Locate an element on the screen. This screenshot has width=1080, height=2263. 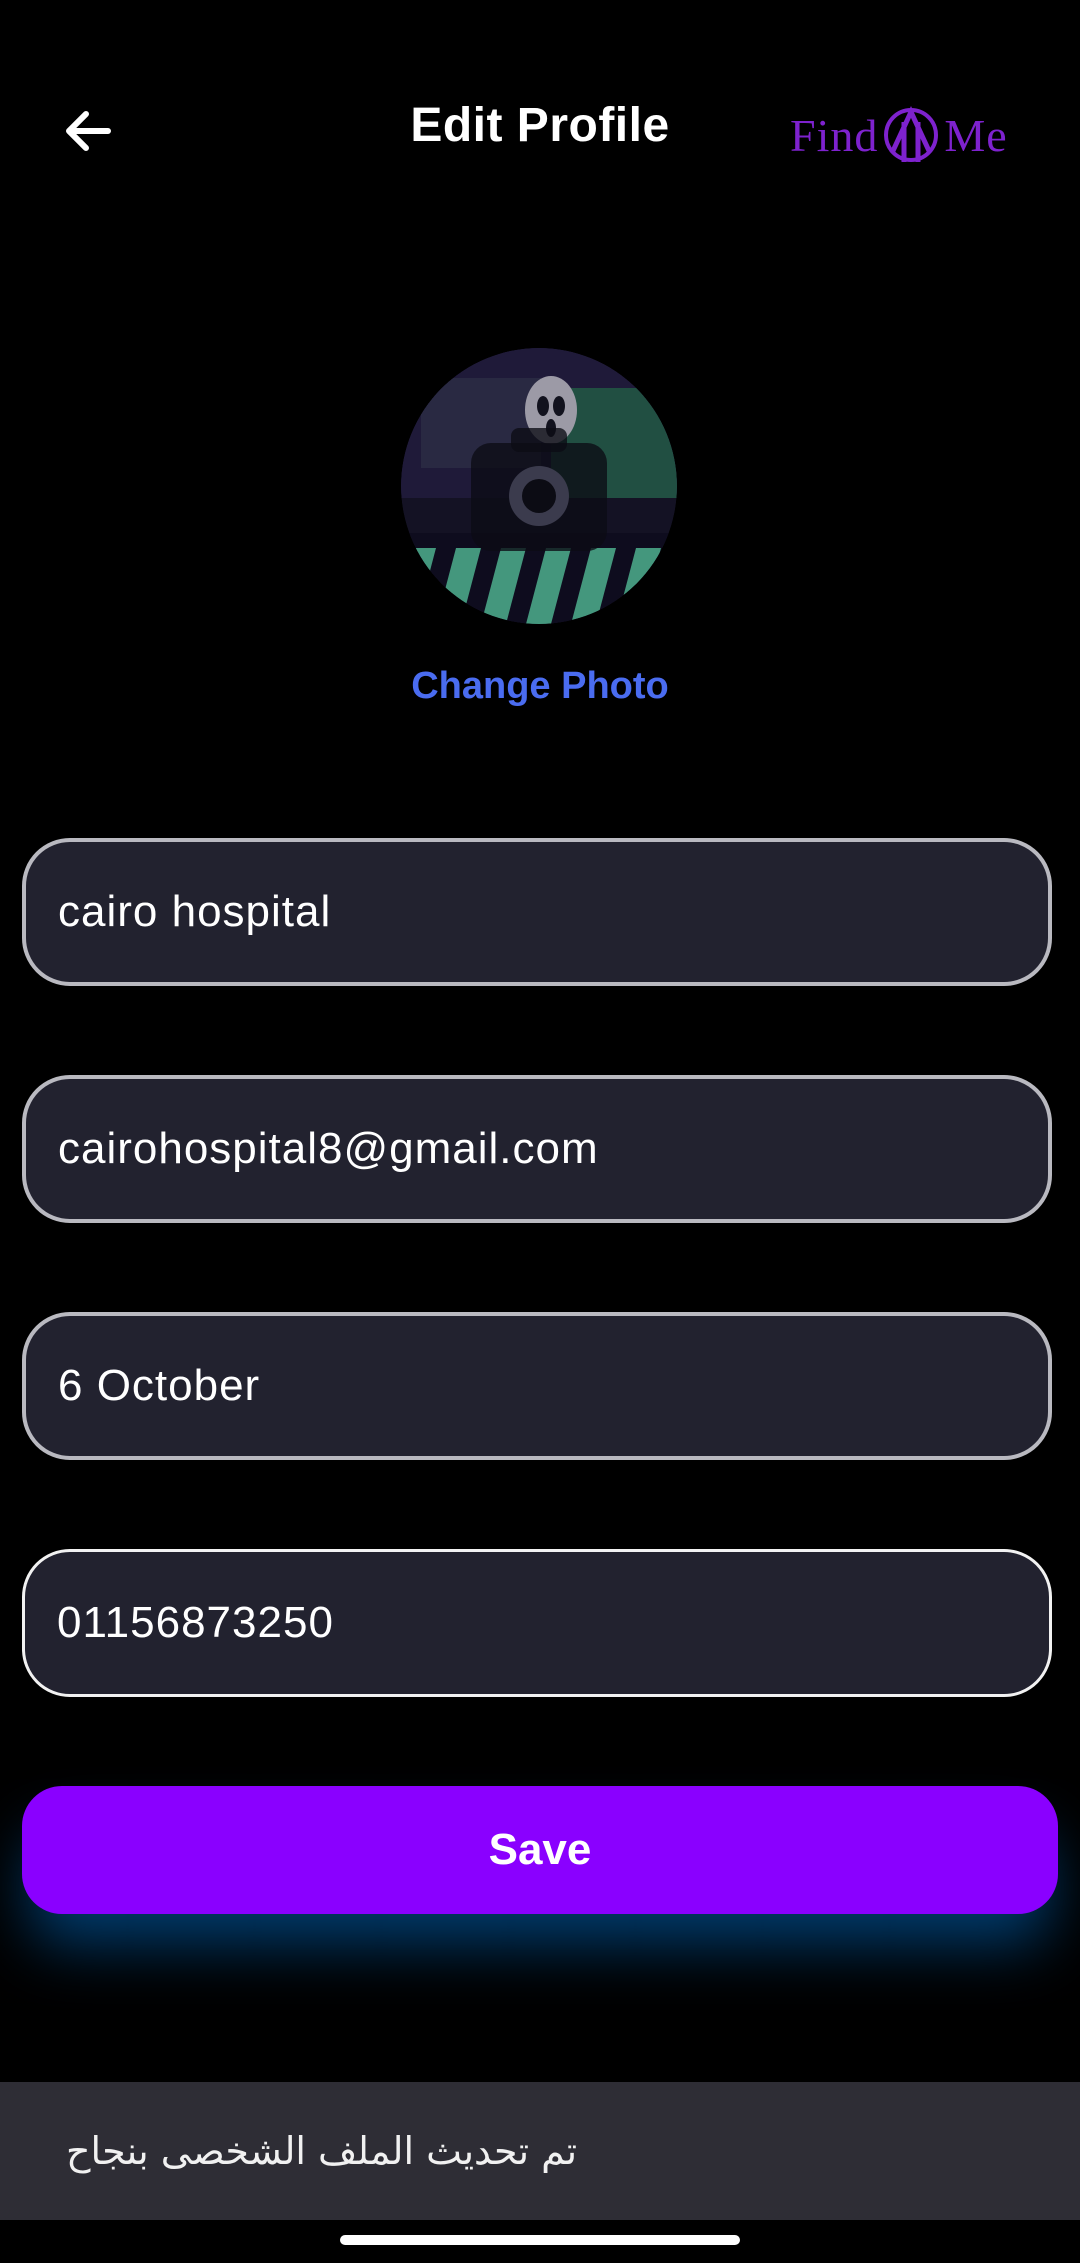
snackbar: تم تحديث الملف الشخصى بنجاح is located at coordinates (540, 2151).